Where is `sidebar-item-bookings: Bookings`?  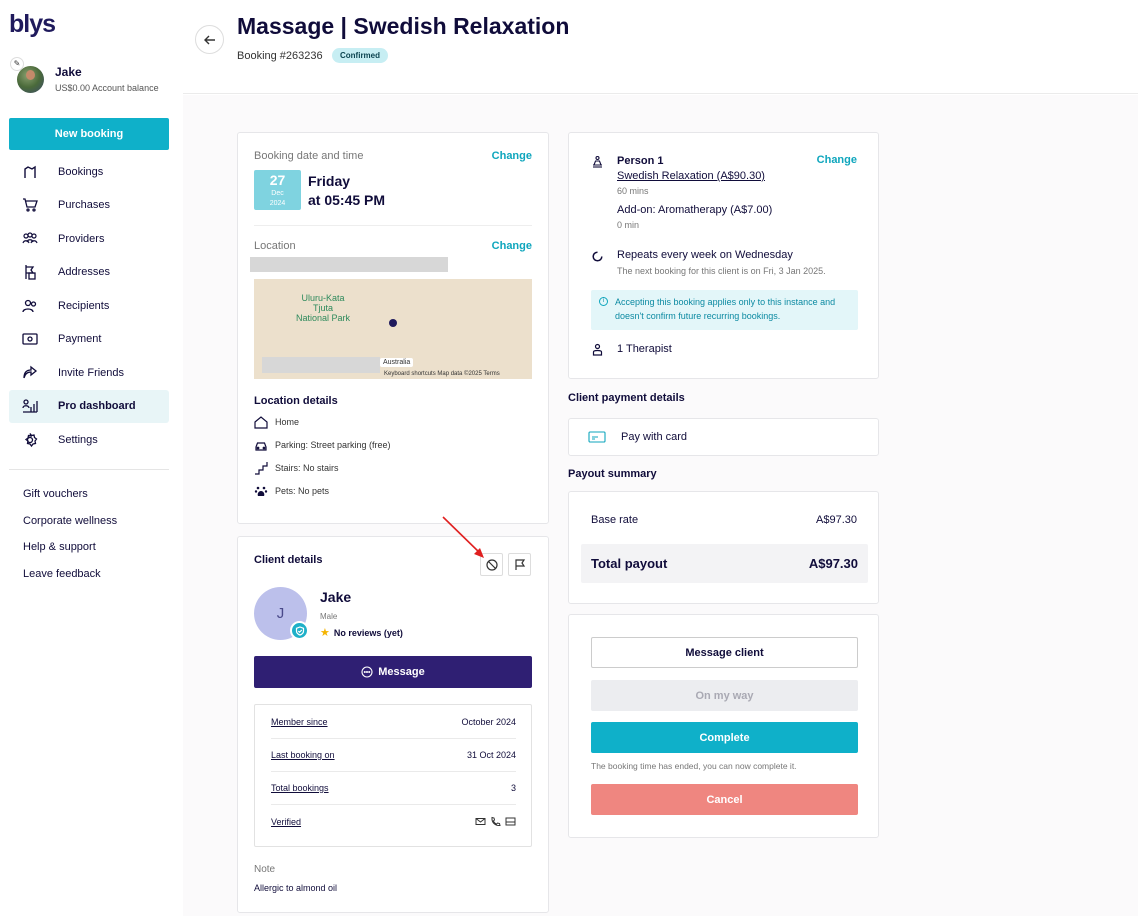 sidebar-item-bookings: Bookings is located at coordinates (89, 172).